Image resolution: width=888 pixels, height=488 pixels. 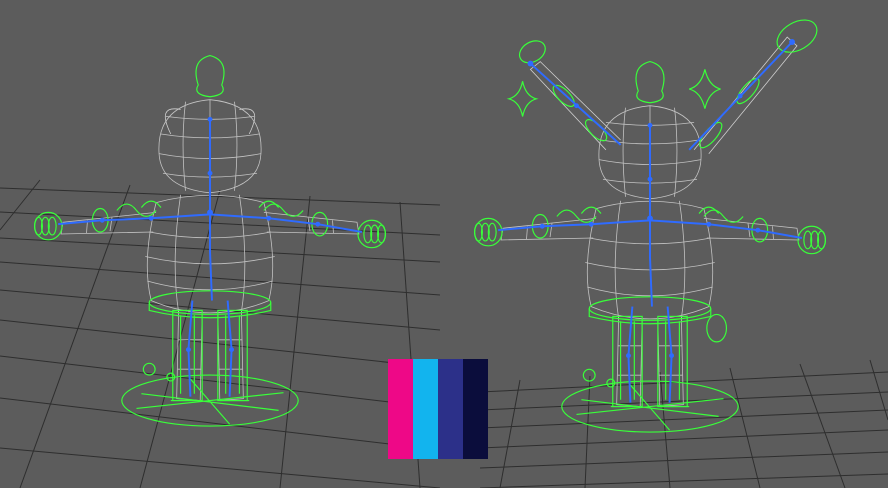 I want to click on swatch-navy, so click(x=475, y=409).